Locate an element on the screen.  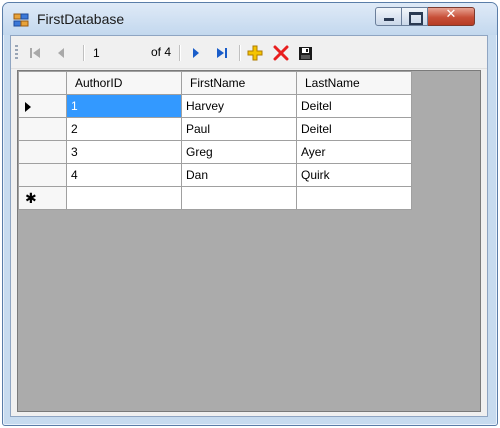
table-row: 1 Harvey Deitel is located at coordinates (215, 106).